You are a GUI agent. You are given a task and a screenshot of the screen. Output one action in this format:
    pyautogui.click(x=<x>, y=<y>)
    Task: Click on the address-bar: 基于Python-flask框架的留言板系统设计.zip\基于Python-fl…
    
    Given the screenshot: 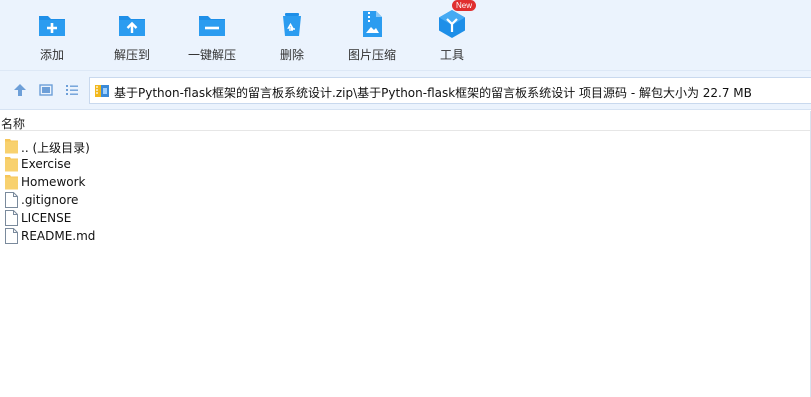 What is the action you would take?
    pyautogui.click(x=450, y=90)
    